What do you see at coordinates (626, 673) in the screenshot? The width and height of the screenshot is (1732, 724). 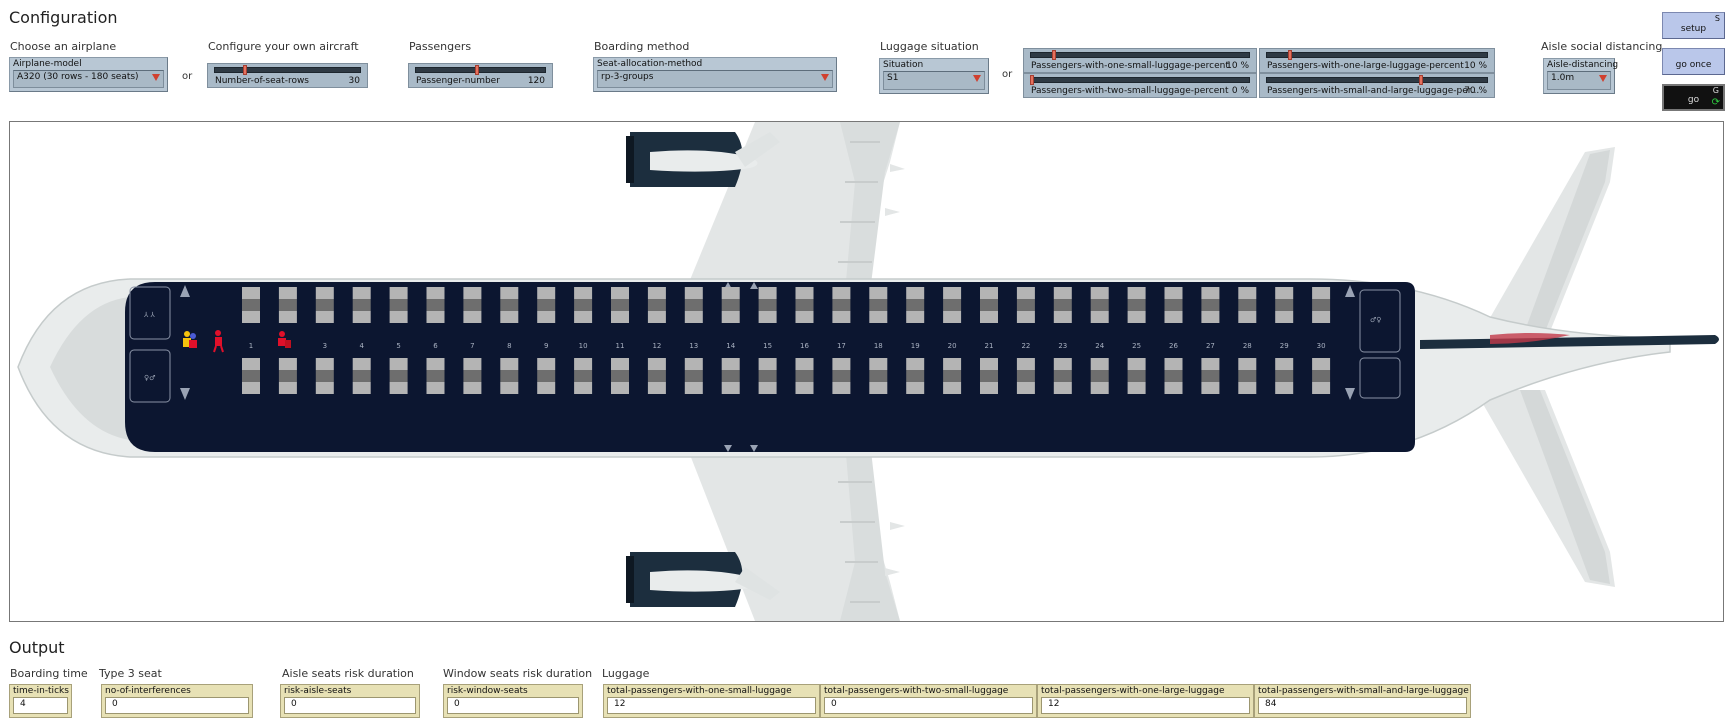 I see `luggage-output-label: Luggage` at bounding box center [626, 673].